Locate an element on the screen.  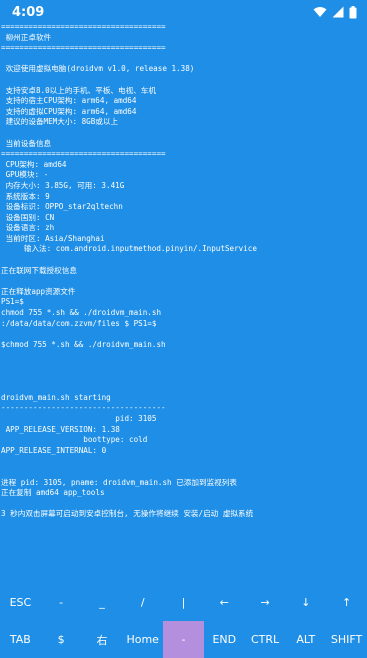
ctrl-key: CTRL is located at coordinates (265, 639).